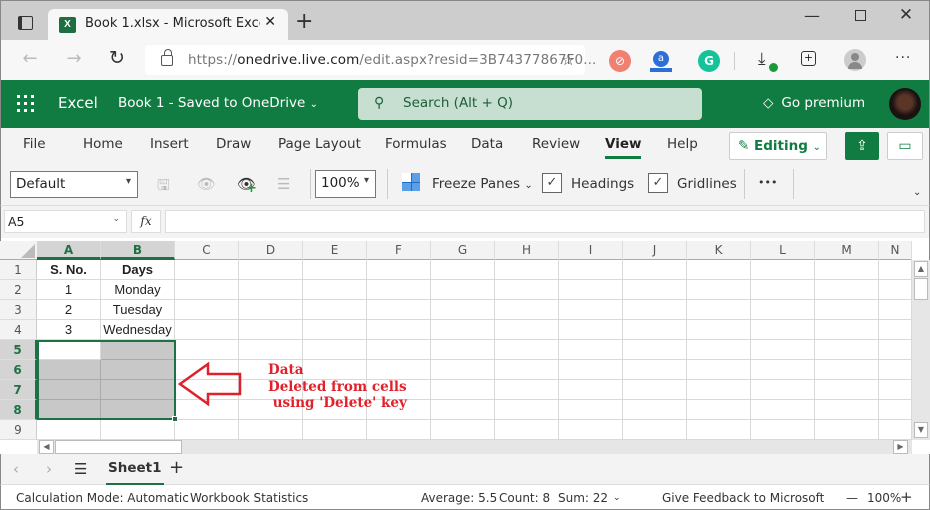 This screenshot has width=930, height=510. I want to click on cell-k5, so click(719, 350).